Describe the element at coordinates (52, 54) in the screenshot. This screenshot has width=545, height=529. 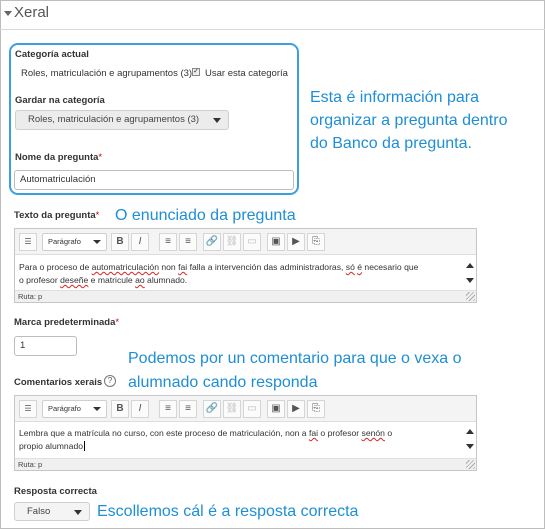
I see `current-category-label: Categoría actual` at that location.